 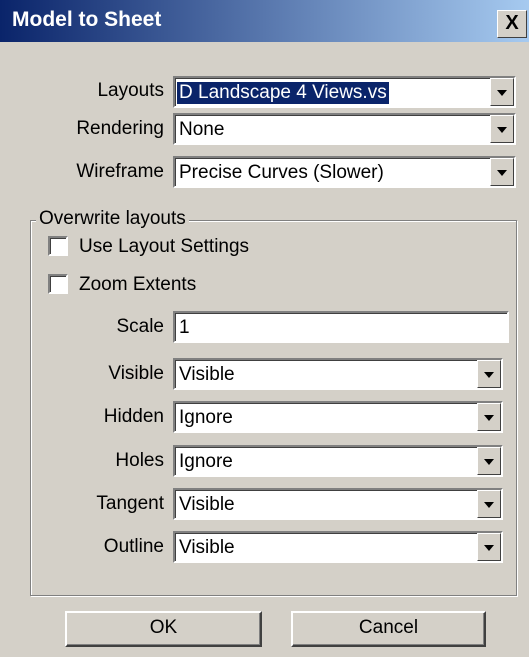 What do you see at coordinates (388, 629) in the screenshot?
I see `cancel-button: Cancel` at bounding box center [388, 629].